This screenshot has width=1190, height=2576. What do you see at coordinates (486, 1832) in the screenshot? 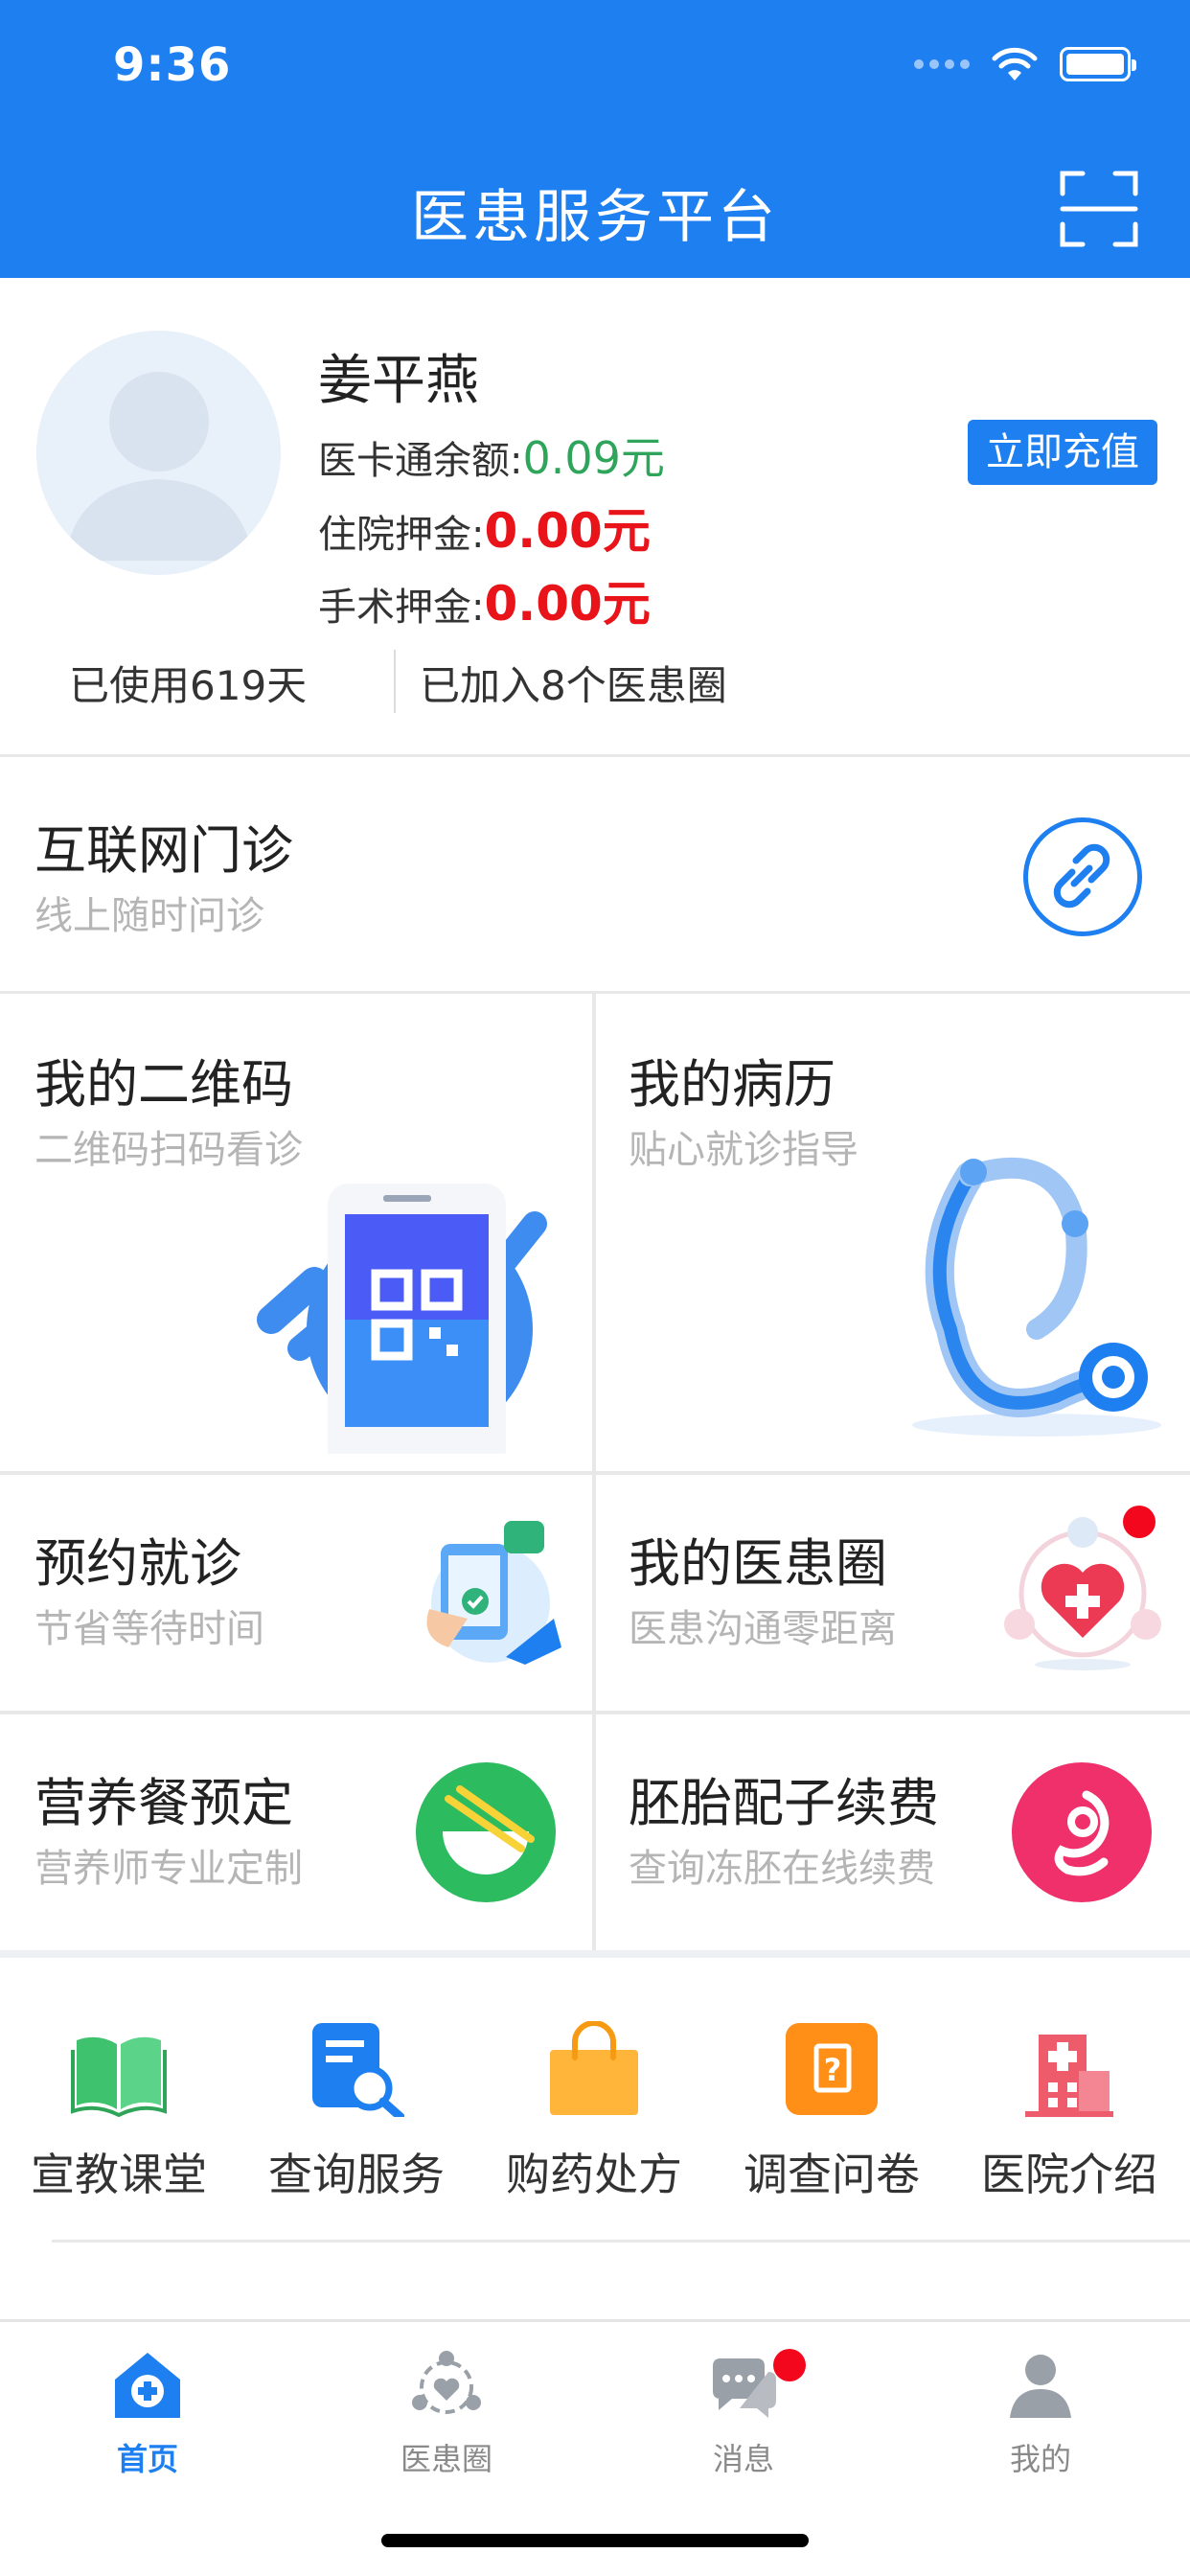
I see `bowl-icon` at bounding box center [486, 1832].